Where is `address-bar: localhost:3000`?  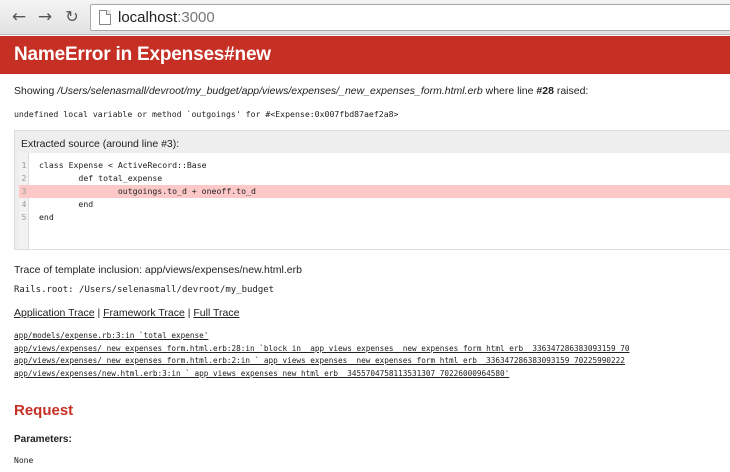
address-bar: localhost:3000 is located at coordinates (410, 17).